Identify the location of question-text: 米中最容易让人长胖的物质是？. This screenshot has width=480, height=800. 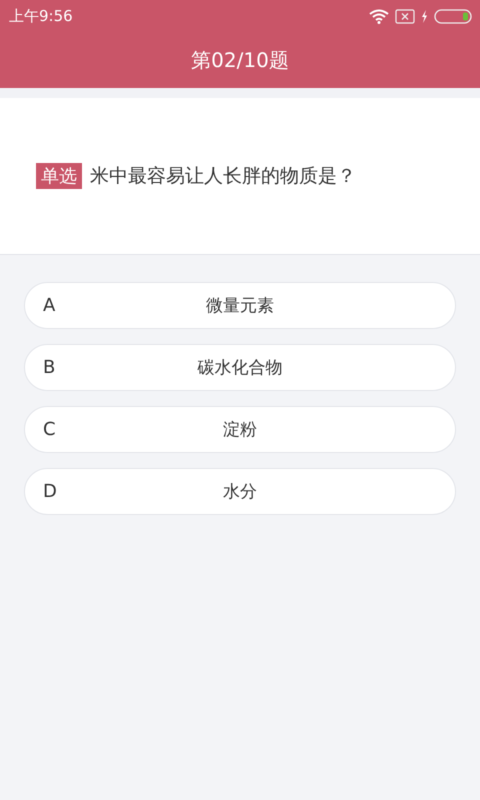
(223, 176).